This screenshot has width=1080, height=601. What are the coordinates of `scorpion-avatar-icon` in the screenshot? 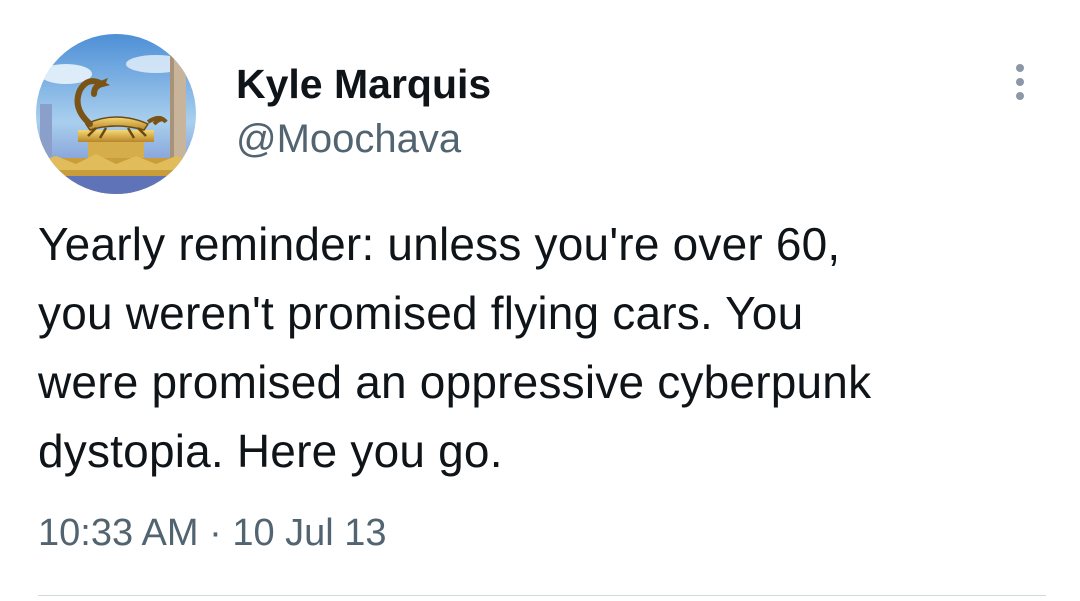 It's located at (116, 114).